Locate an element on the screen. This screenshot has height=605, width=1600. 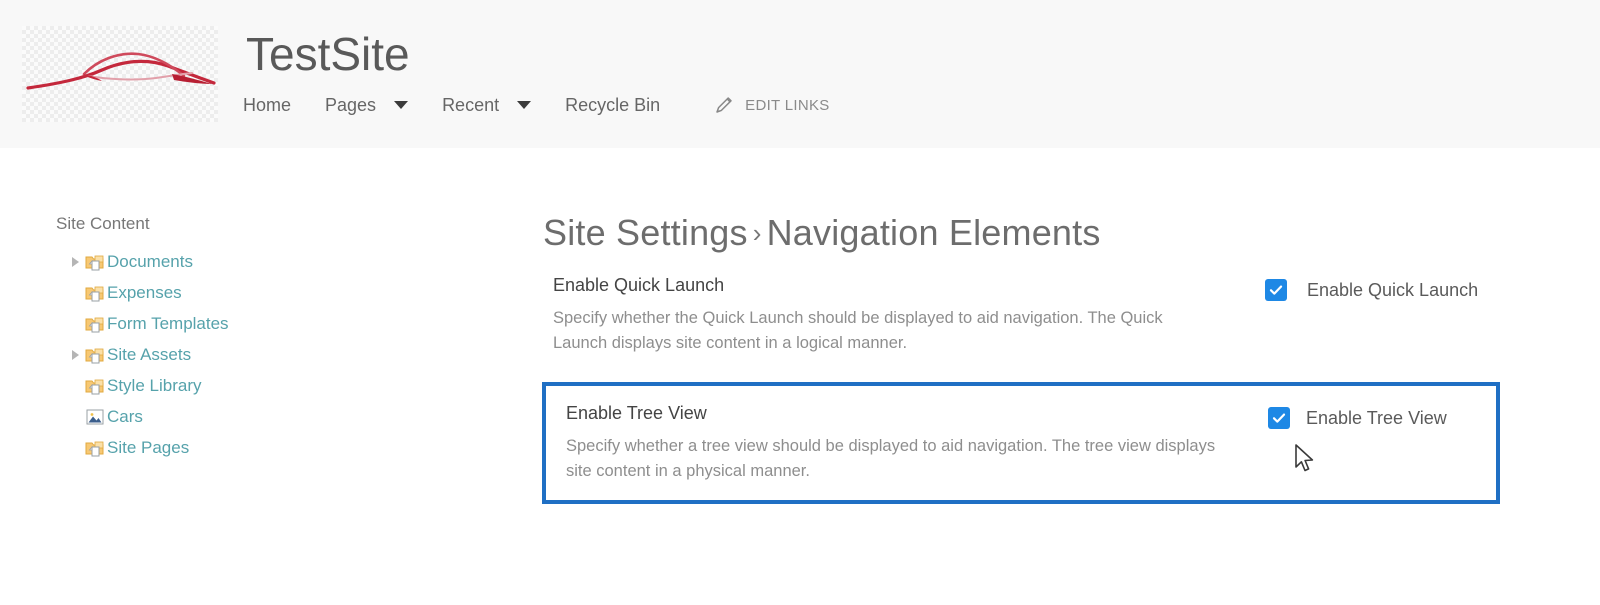
pencil-icon is located at coordinates (724, 105).